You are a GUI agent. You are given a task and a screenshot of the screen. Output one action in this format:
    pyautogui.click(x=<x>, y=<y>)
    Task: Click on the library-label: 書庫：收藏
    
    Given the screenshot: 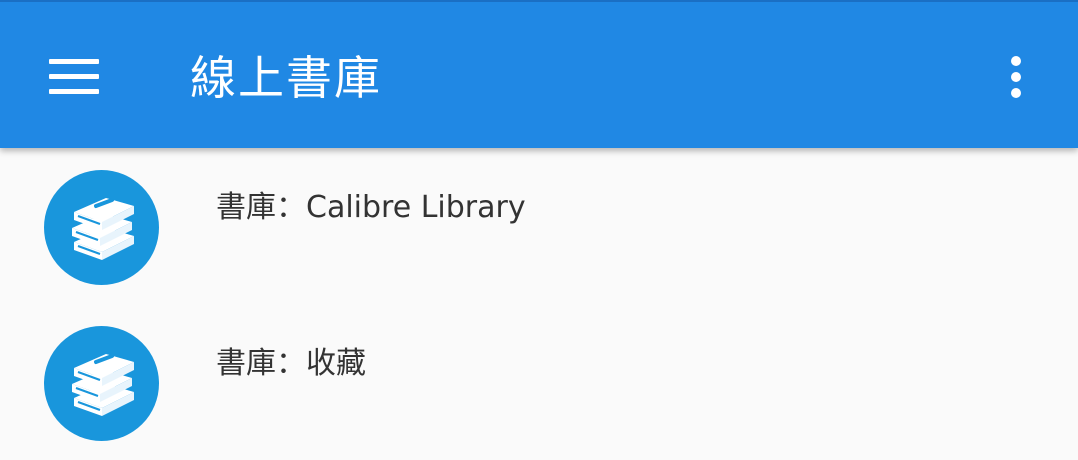 What is the action you would take?
    pyautogui.click(x=291, y=363)
    